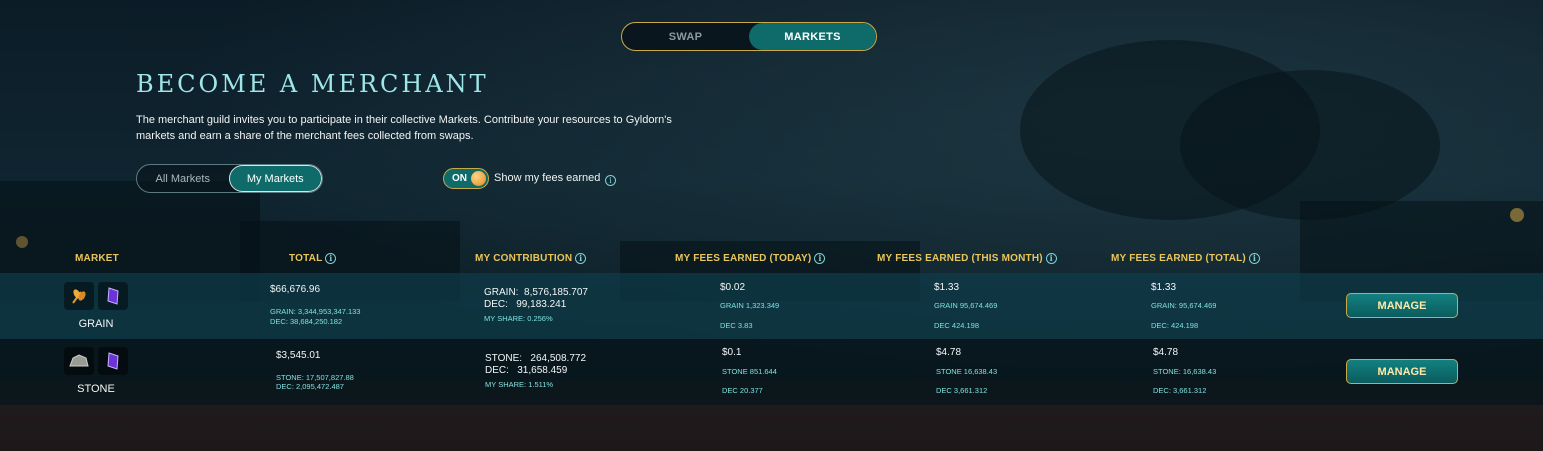 Image resolution: width=1543 pixels, height=451 pixels. I want to click on fees-total-value: $4.78, so click(1166, 352).